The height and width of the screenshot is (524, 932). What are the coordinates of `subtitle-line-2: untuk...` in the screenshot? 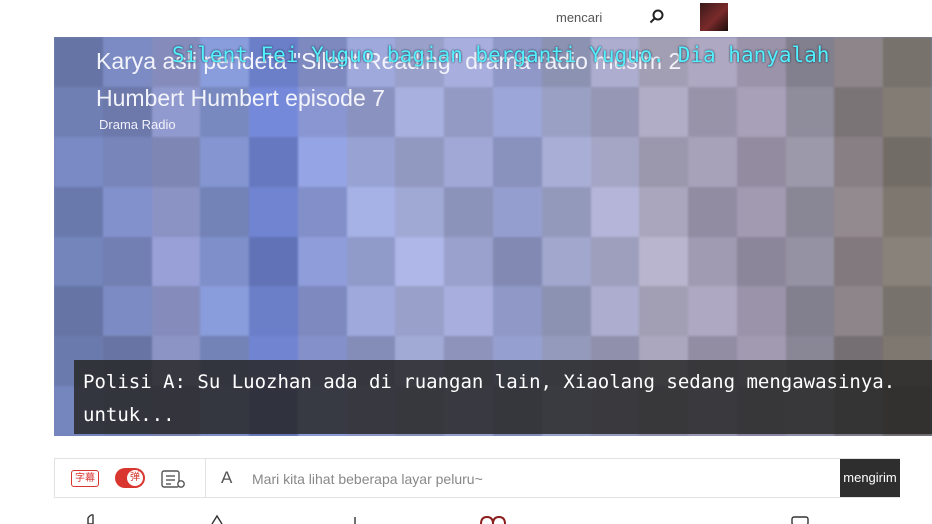 It's located at (129, 415).